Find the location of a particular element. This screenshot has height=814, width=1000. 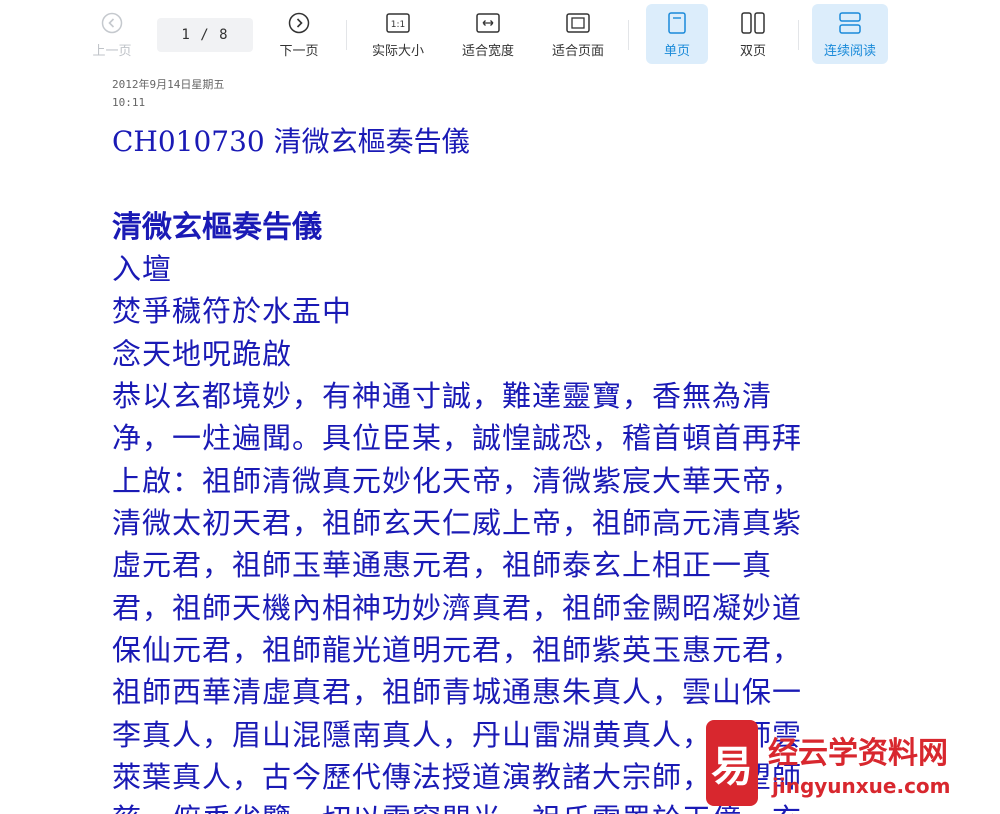

watermark-url: jingyunxue.com is located at coordinates (861, 786).